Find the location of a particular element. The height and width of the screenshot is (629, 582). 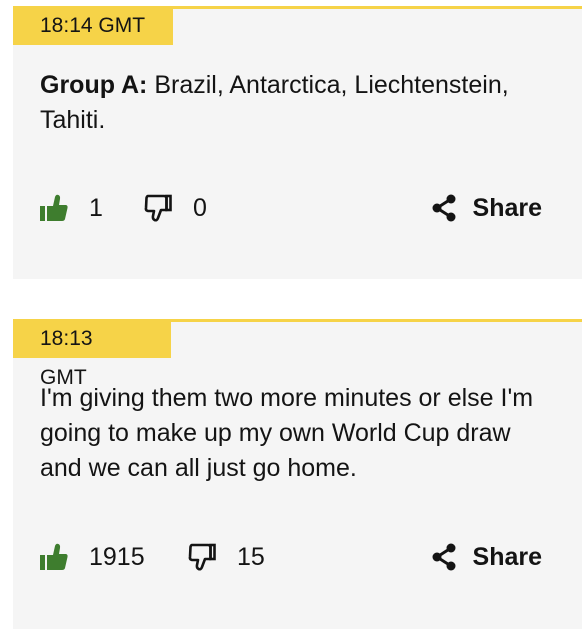

post-actions: 1915 15 Share is located at coordinates (291, 557).